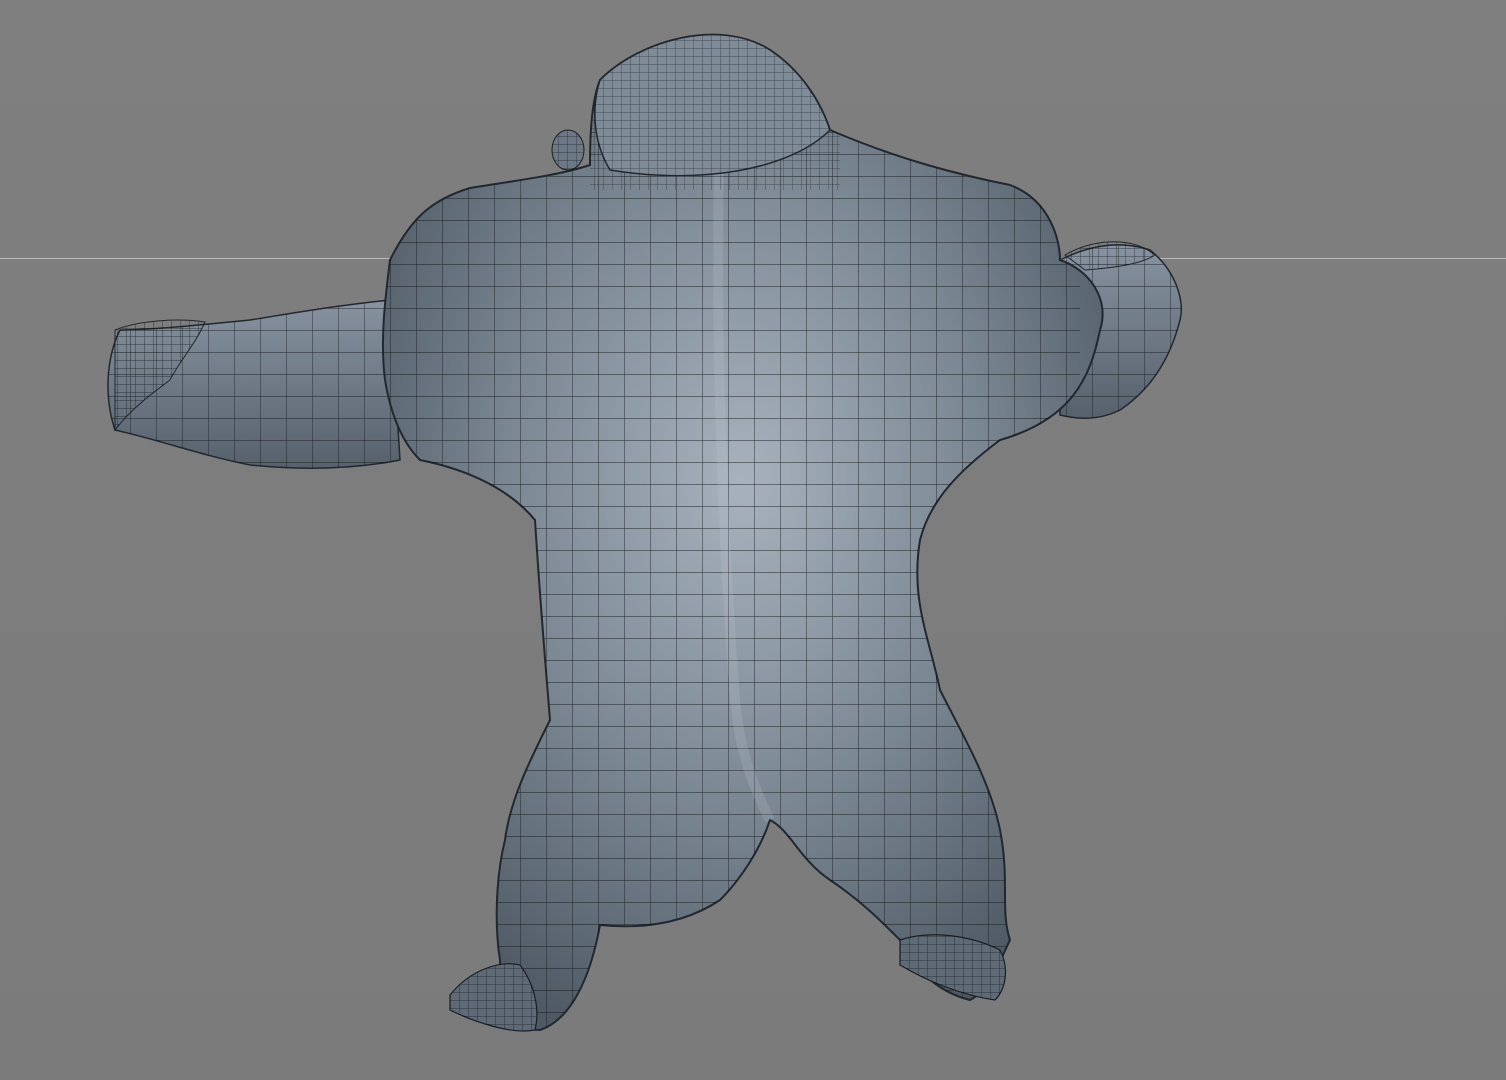 This screenshot has width=1506, height=1080. What do you see at coordinates (715, 111) in the screenshot?
I see `head-back` at bounding box center [715, 111].